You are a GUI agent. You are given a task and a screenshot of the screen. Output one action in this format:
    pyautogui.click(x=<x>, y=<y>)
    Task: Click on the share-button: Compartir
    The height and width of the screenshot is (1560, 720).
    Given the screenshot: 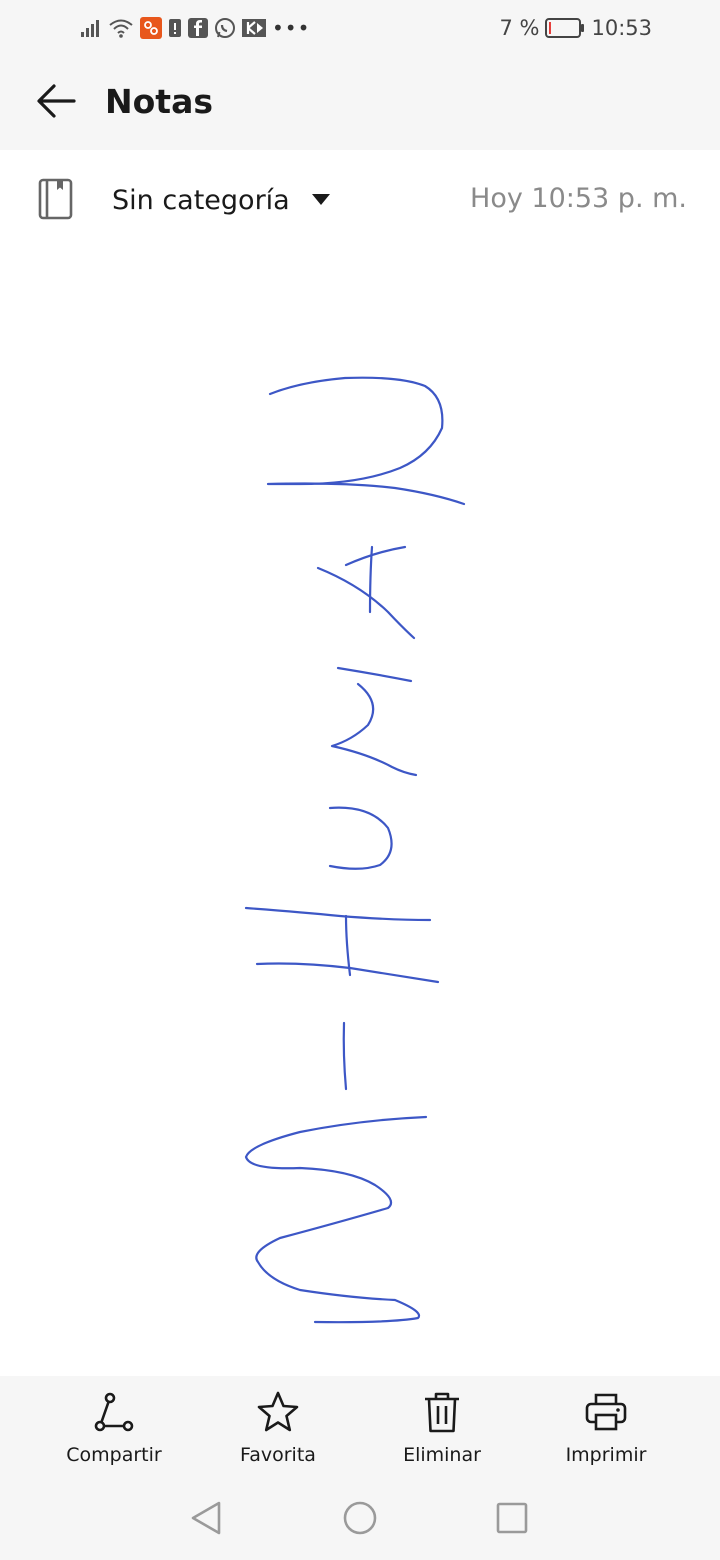 What is the action you would take?
    pyautogui.click(x=114, y=1435)
    